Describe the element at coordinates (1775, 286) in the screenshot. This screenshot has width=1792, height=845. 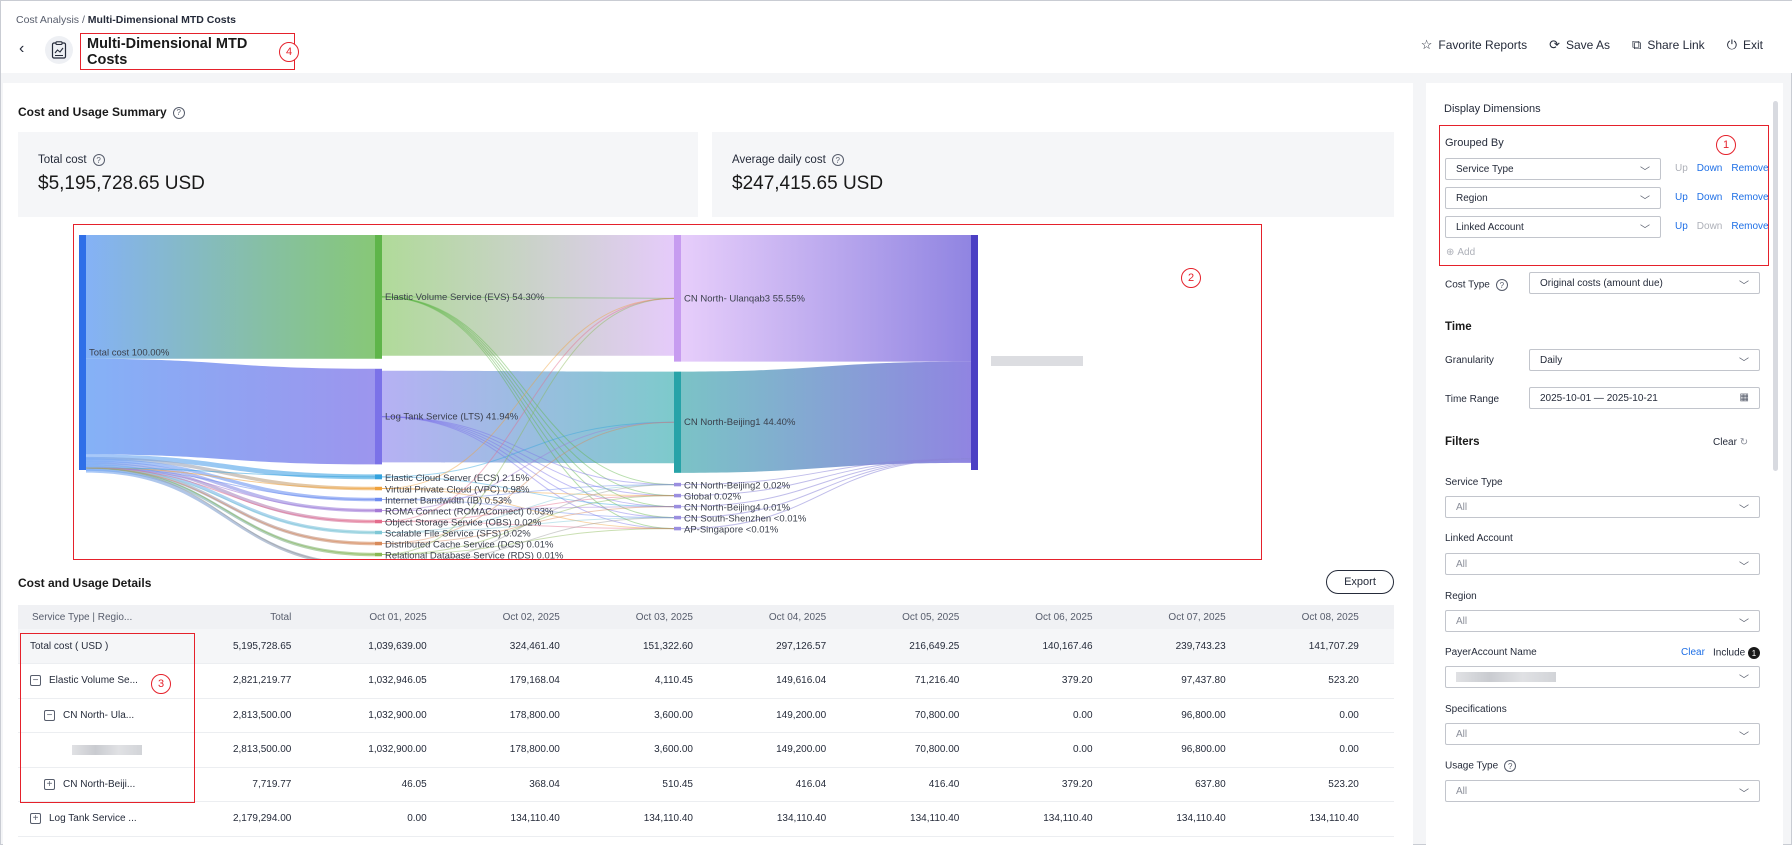
I see `sidebar-scrollbar` at that location.